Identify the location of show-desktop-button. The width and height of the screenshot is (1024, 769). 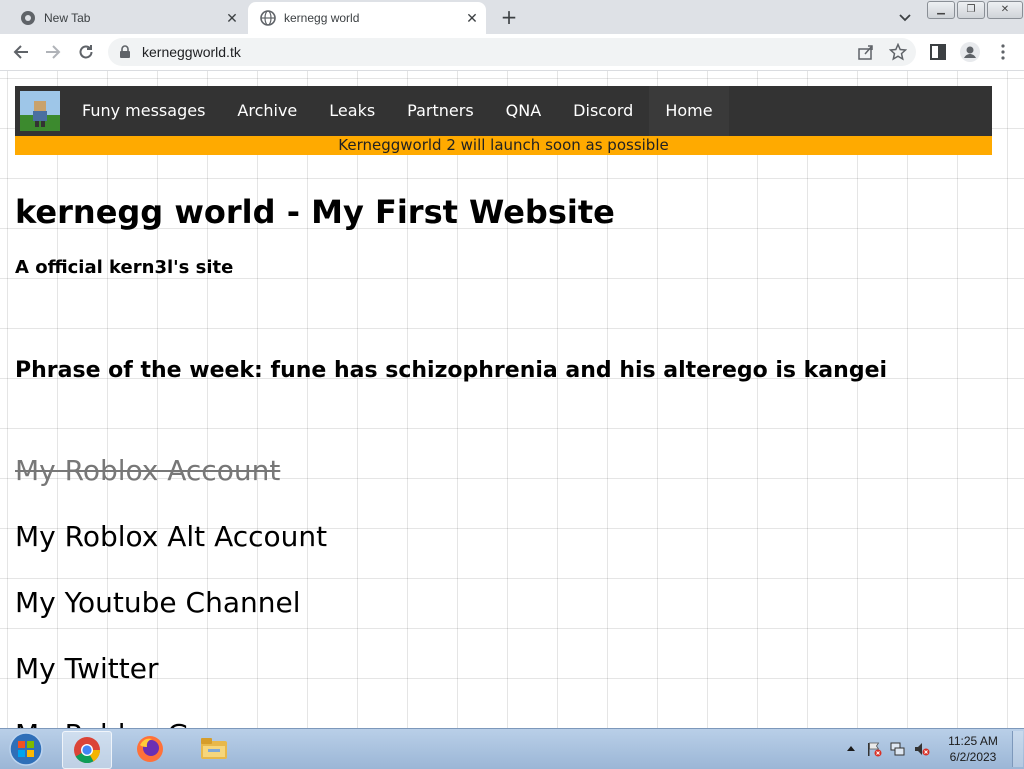
(1017, 749).